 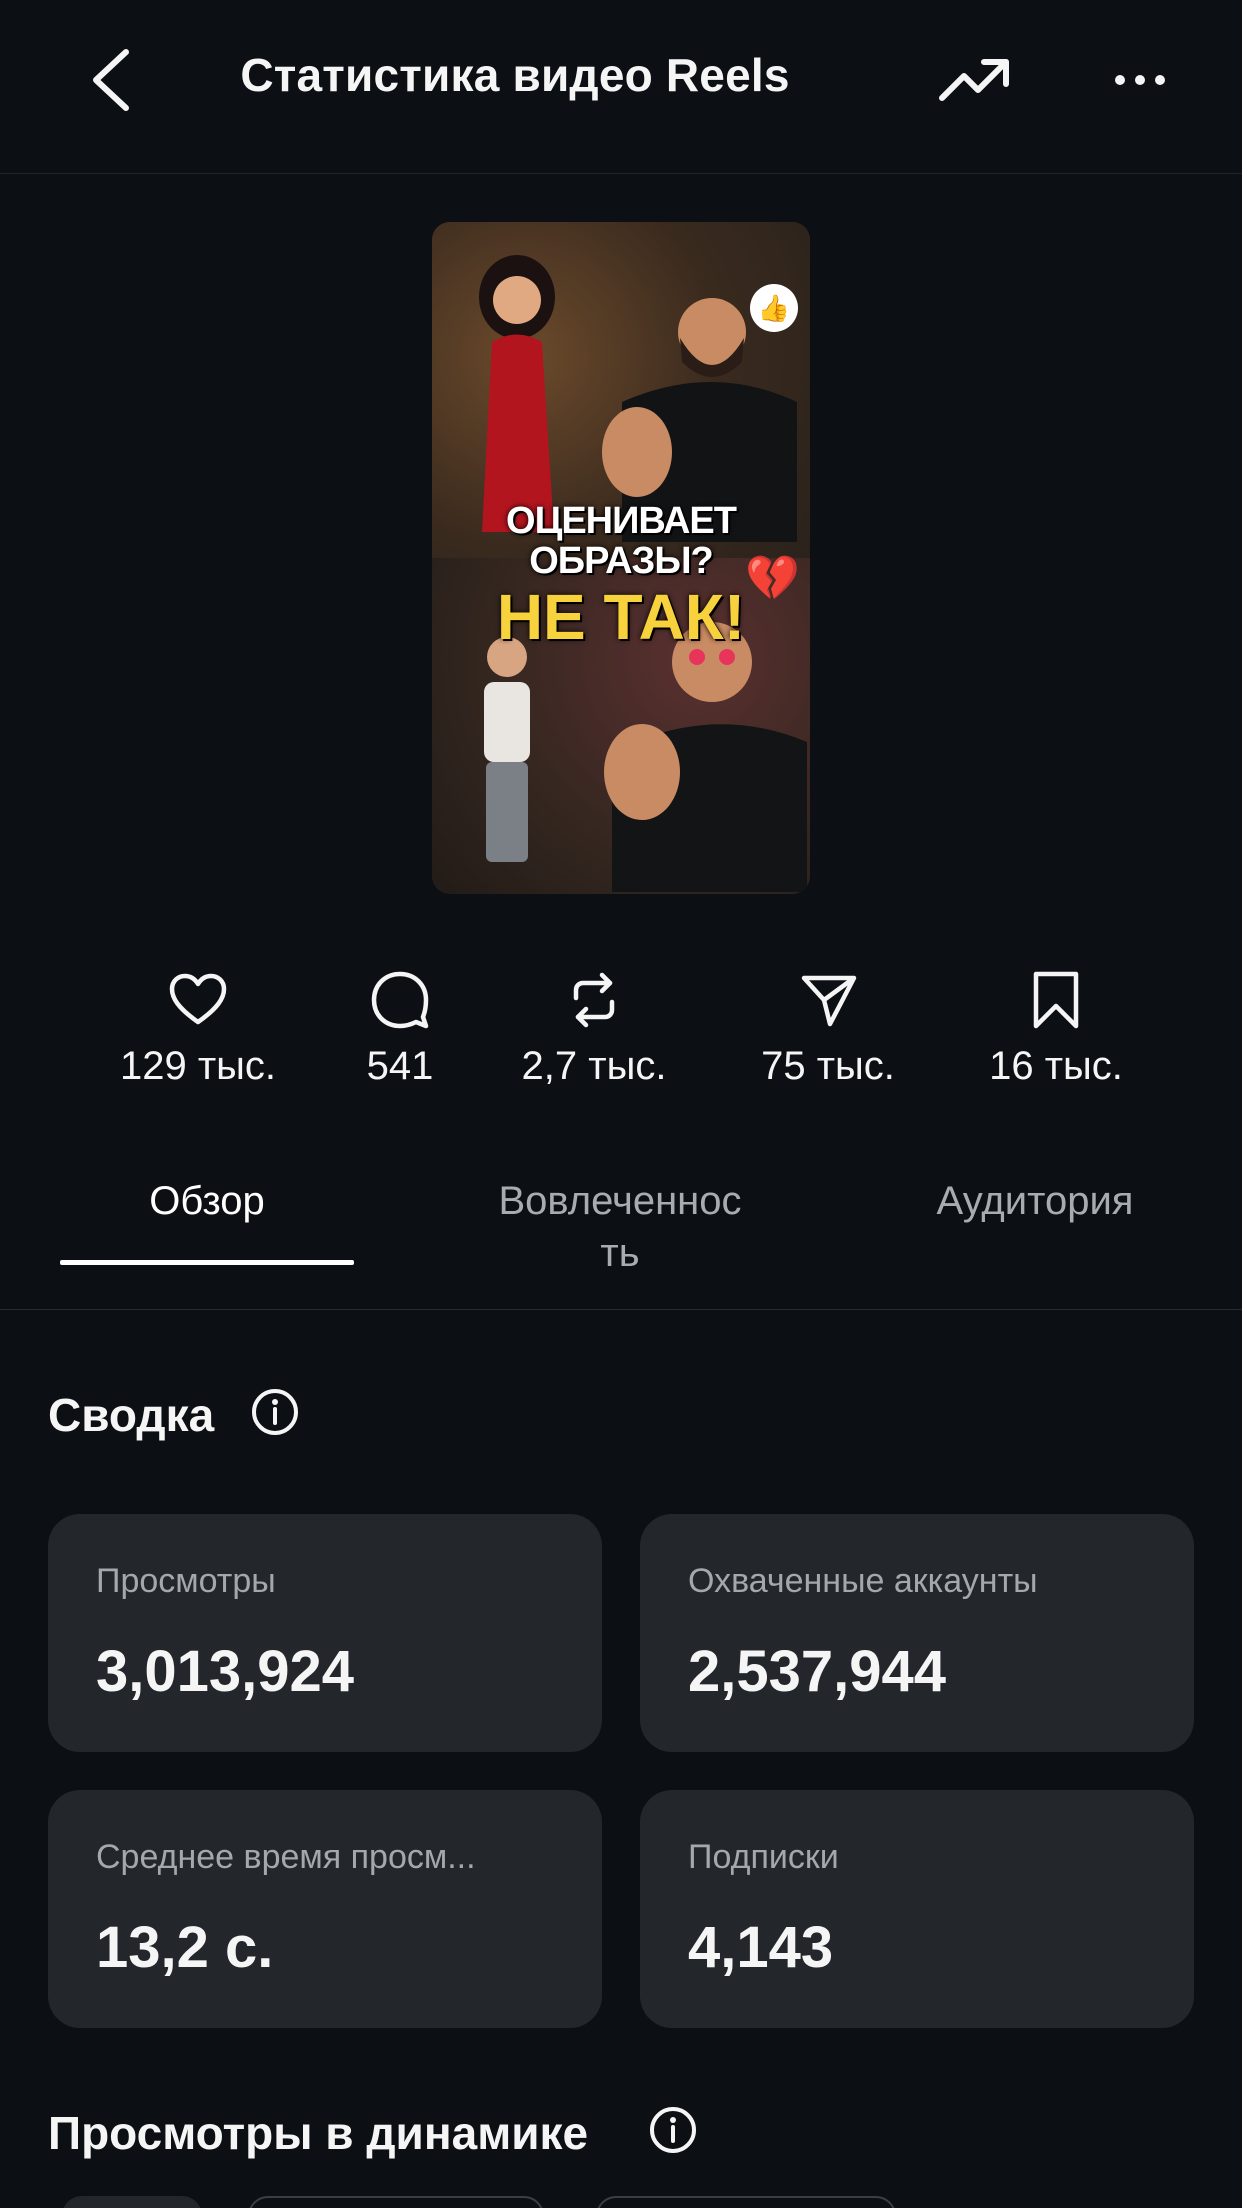 I want to click on views-dynamics-title: Просмотры в динамике, so click(x=318, y=2133).